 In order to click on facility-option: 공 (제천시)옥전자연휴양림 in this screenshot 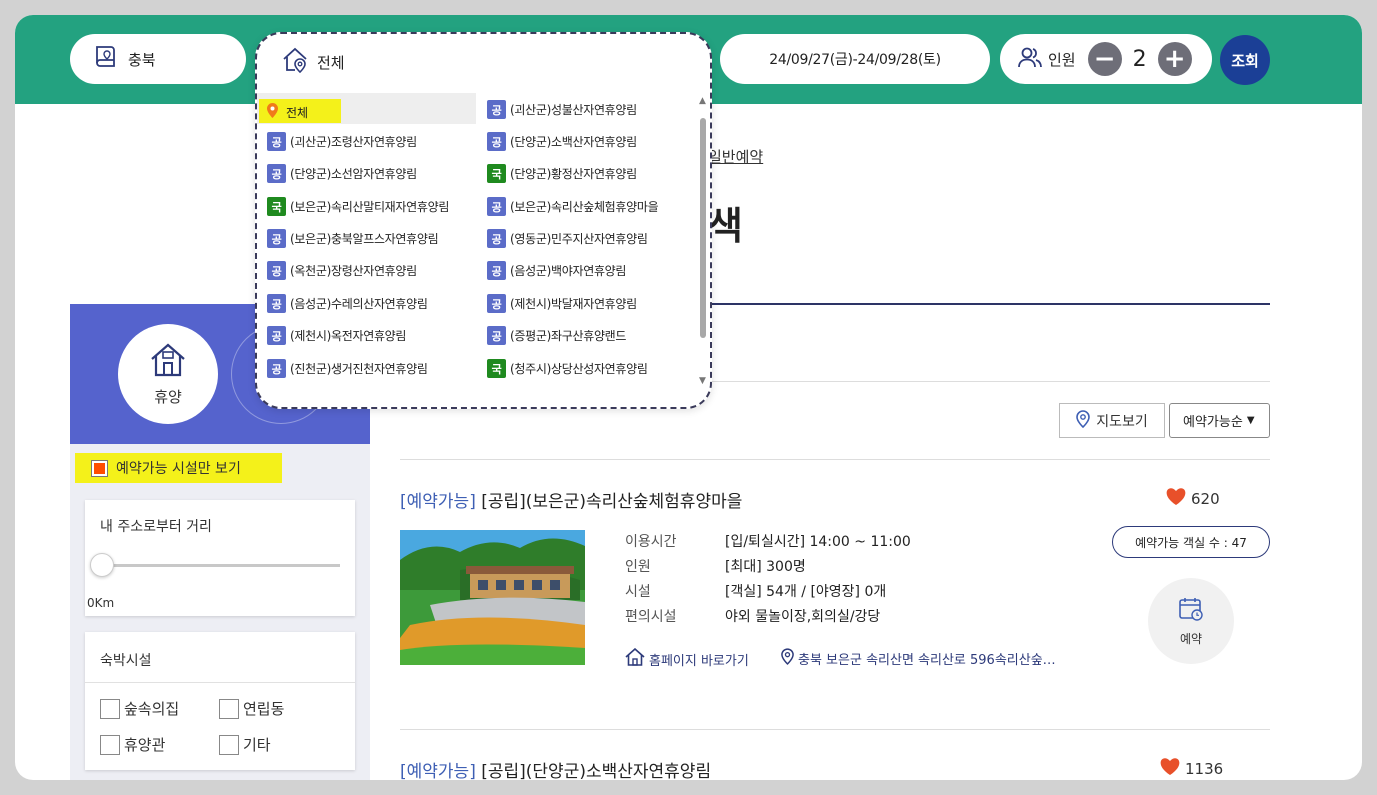, I will do `click(336, 335)`.